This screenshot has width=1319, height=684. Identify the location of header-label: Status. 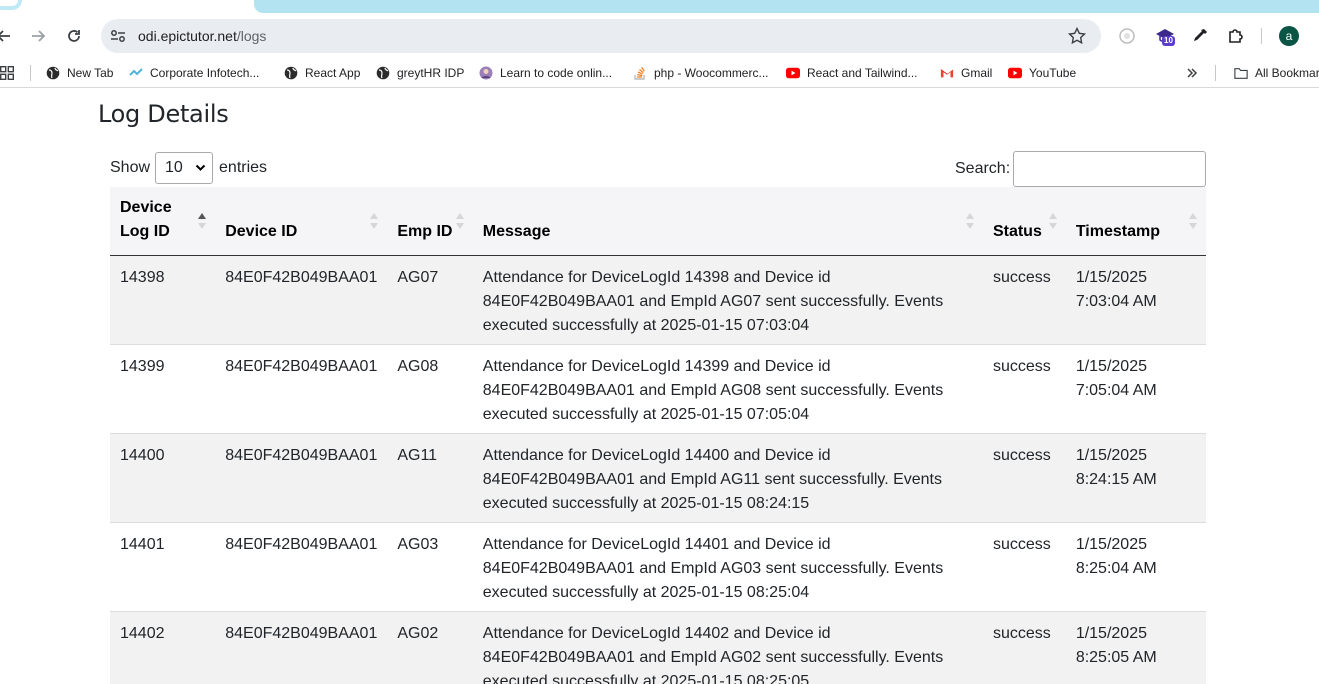
(1017, 231).